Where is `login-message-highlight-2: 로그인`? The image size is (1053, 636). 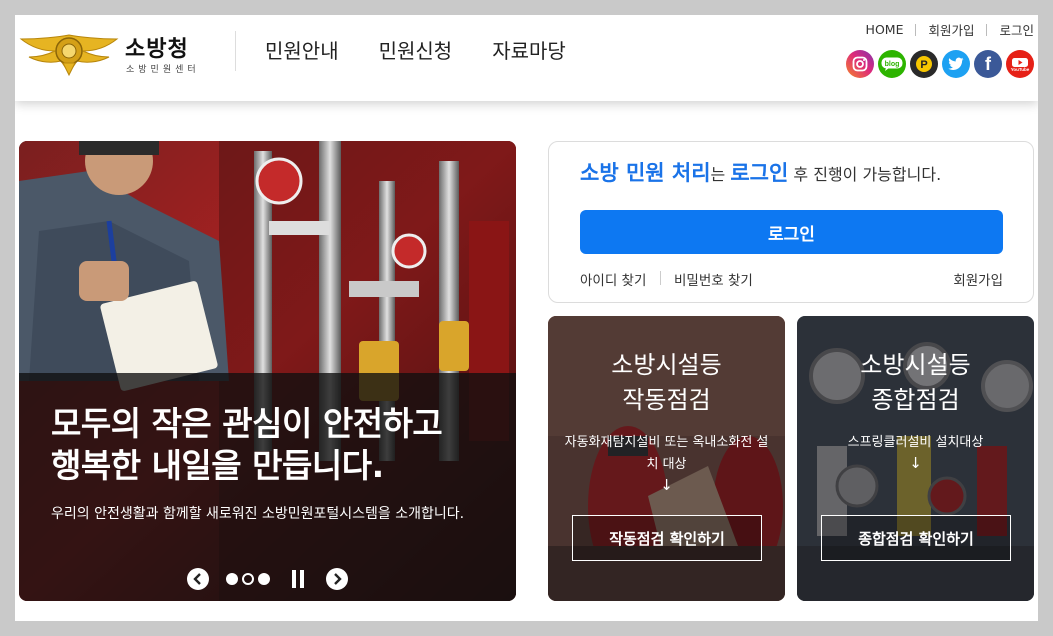 login-message-highlight-2: 로그인 is located at coordinates (759, 173).